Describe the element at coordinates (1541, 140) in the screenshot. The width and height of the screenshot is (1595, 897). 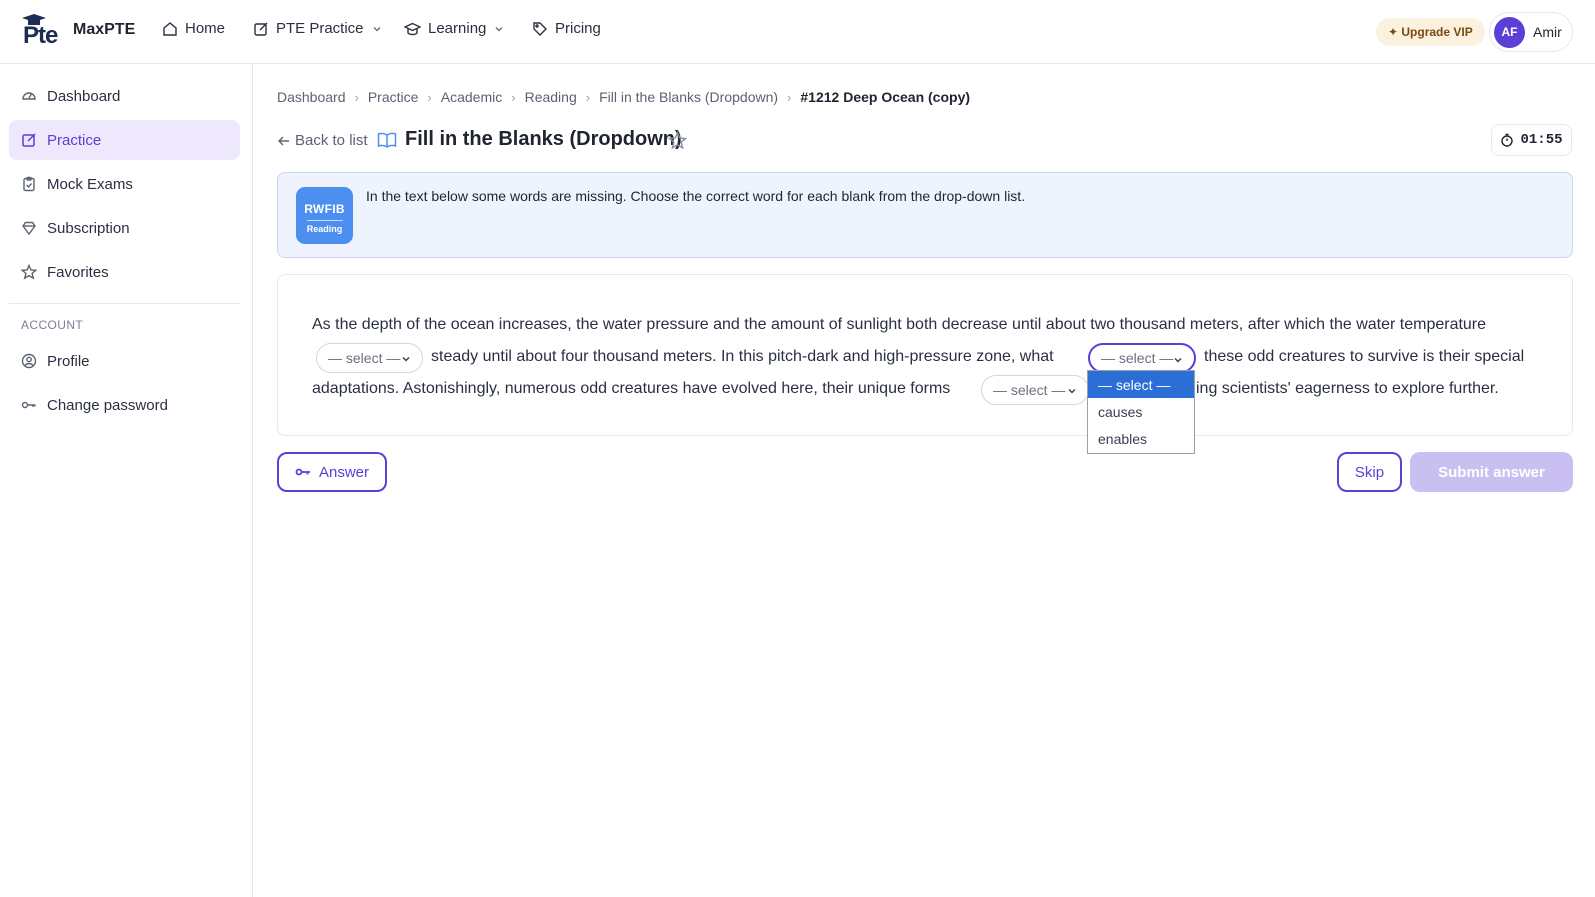
I see `timer-value: 01:55` at that location.